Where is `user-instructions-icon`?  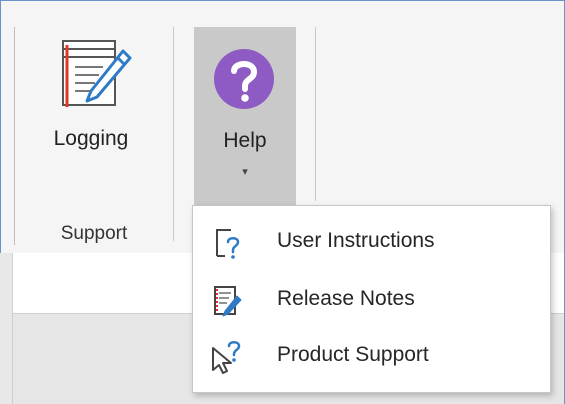 user-instructions-icon is located at coordinates (228, 244).